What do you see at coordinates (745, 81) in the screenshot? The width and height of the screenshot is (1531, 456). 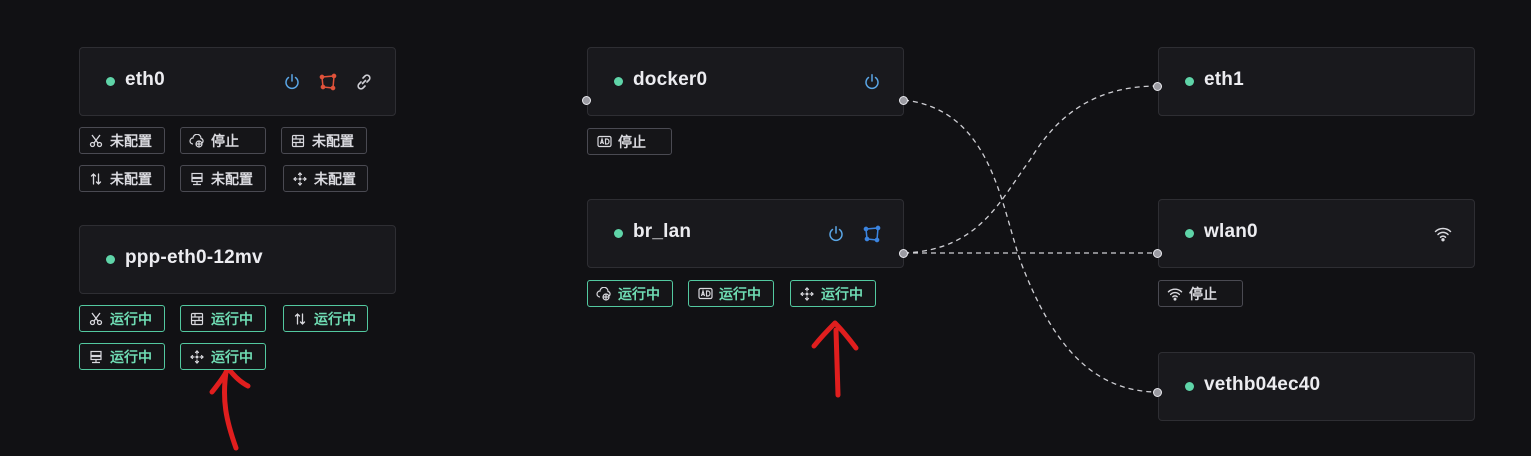 I see `interface-card-docker0: docker0` at bounding box center [745, 81].